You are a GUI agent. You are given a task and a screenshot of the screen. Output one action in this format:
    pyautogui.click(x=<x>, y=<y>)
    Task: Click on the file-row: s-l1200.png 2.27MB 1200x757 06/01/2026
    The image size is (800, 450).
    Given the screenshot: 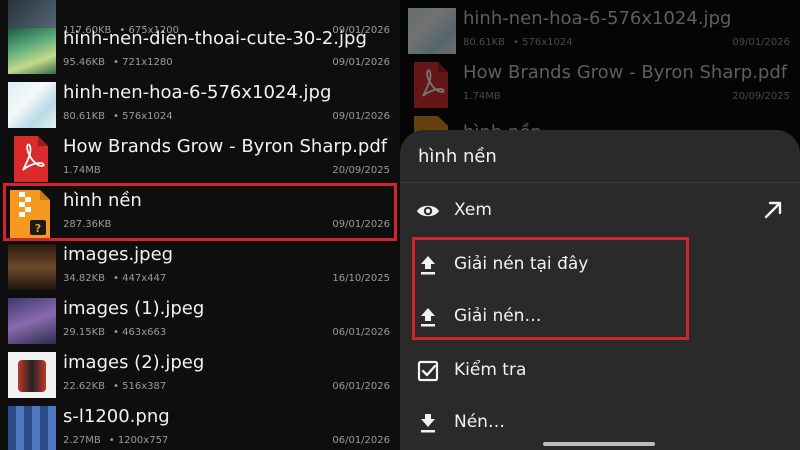 What is the action you would take?
    pyautogui.click(x=200, y=426)
    